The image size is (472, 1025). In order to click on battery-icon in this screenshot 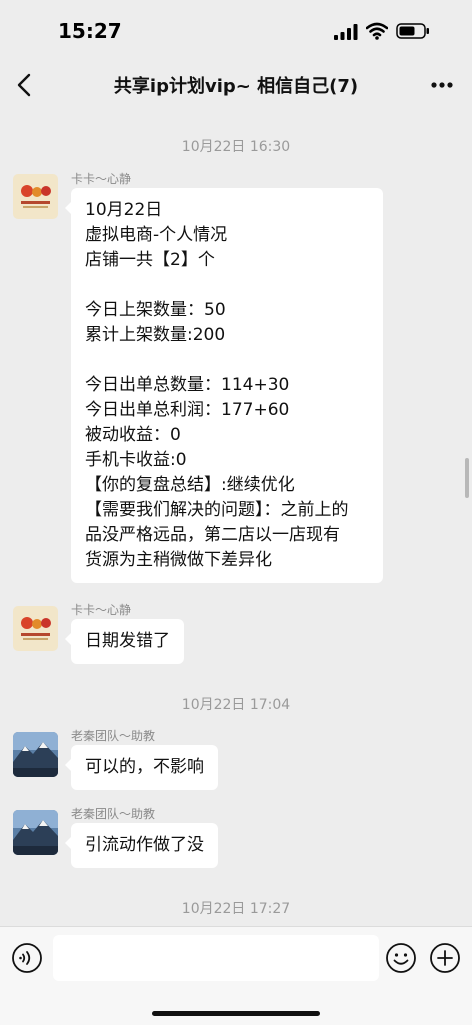, I will do `click(412, 31)`.